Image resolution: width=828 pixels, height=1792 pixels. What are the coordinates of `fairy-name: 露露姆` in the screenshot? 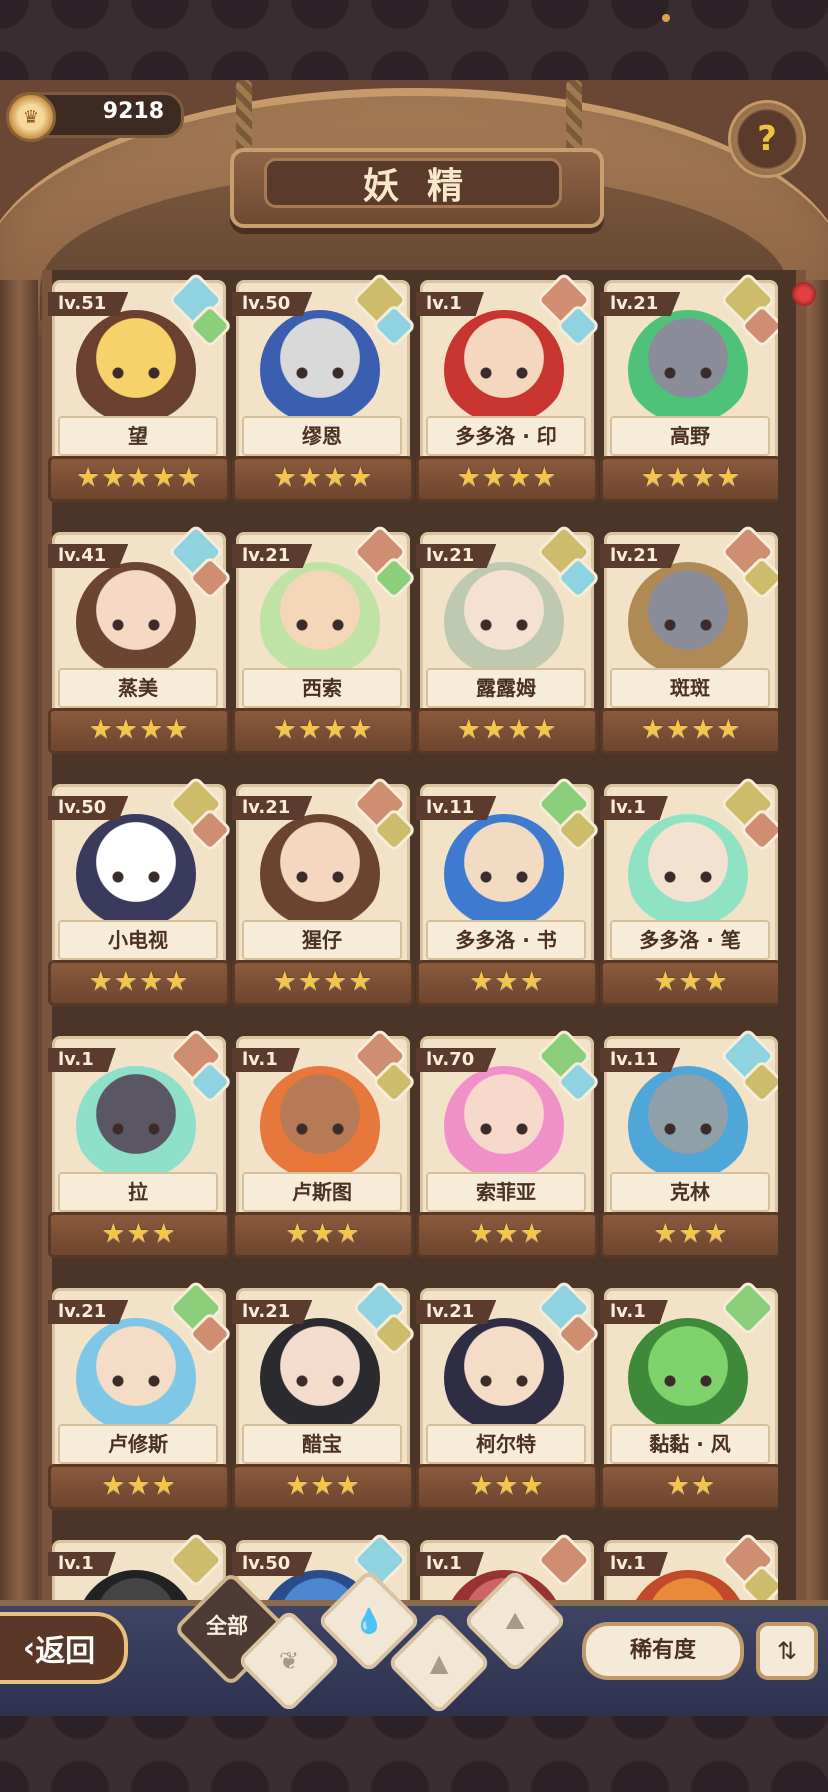 It's located at (506, 688).